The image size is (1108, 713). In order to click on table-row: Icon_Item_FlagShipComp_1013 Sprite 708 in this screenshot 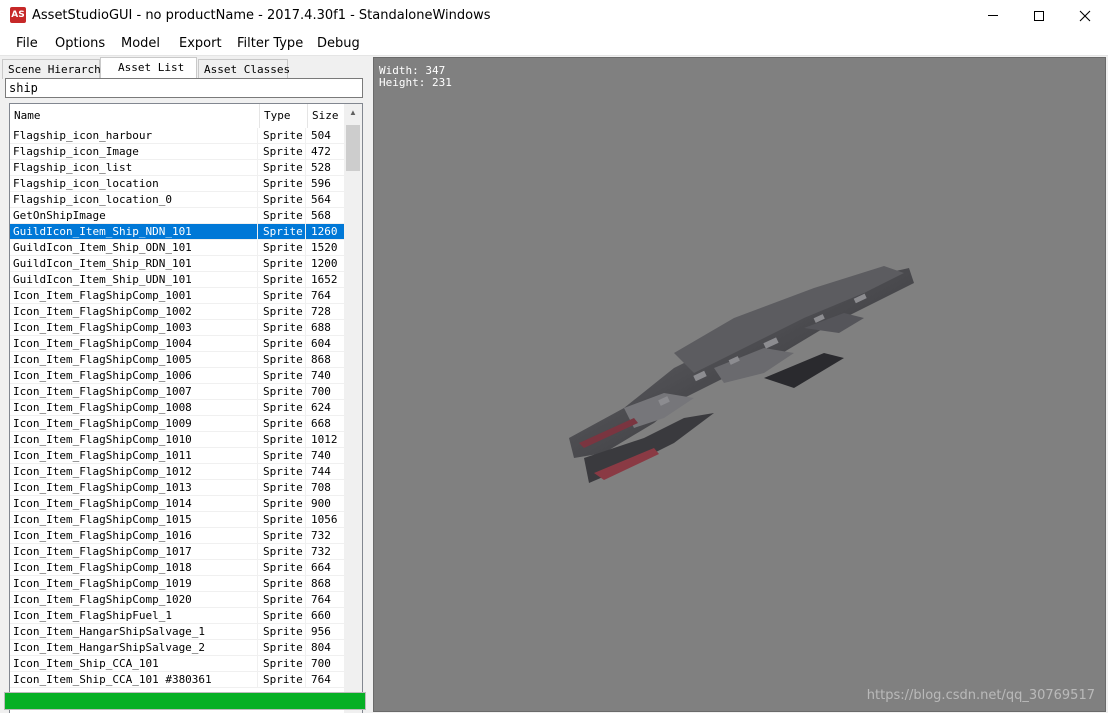, I will do `click(177, 488)`.